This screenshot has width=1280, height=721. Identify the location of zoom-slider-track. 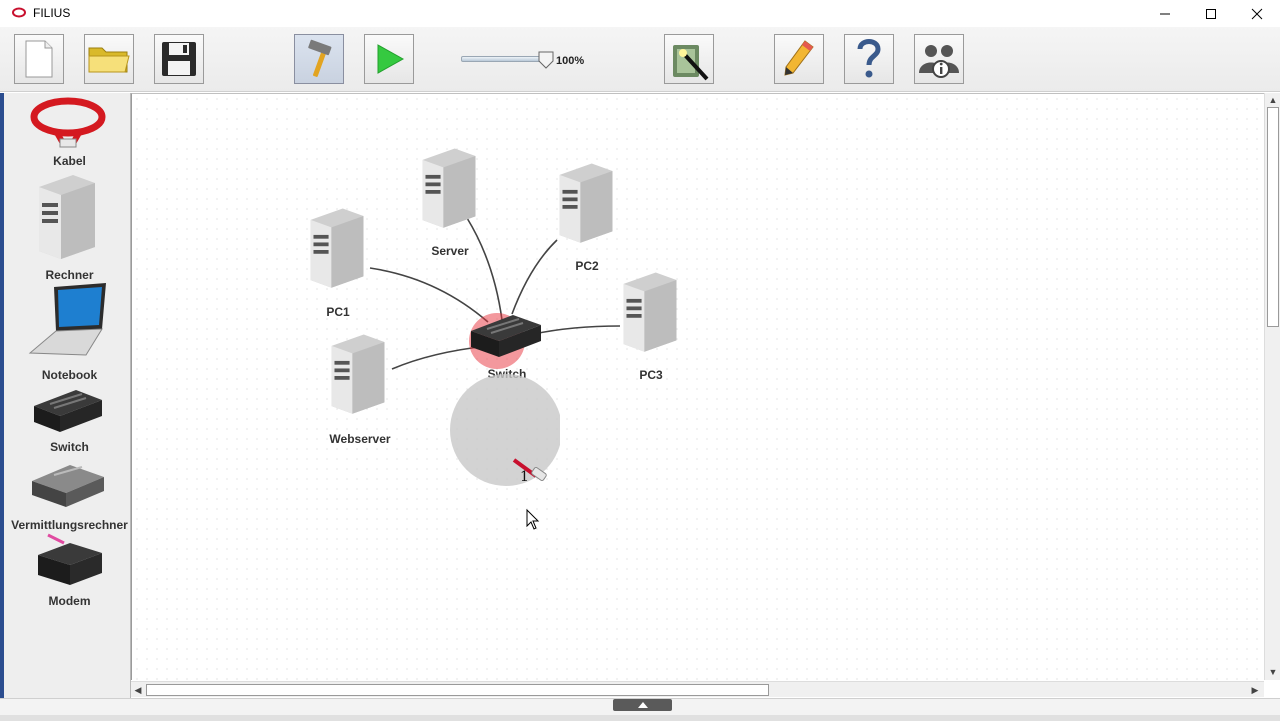
(504, 59).